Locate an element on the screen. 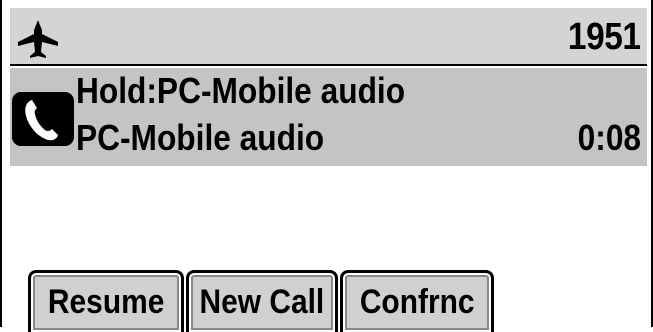 This screenshot has height=332, width=653. airplane-icon is located at coordinates (38, 39).